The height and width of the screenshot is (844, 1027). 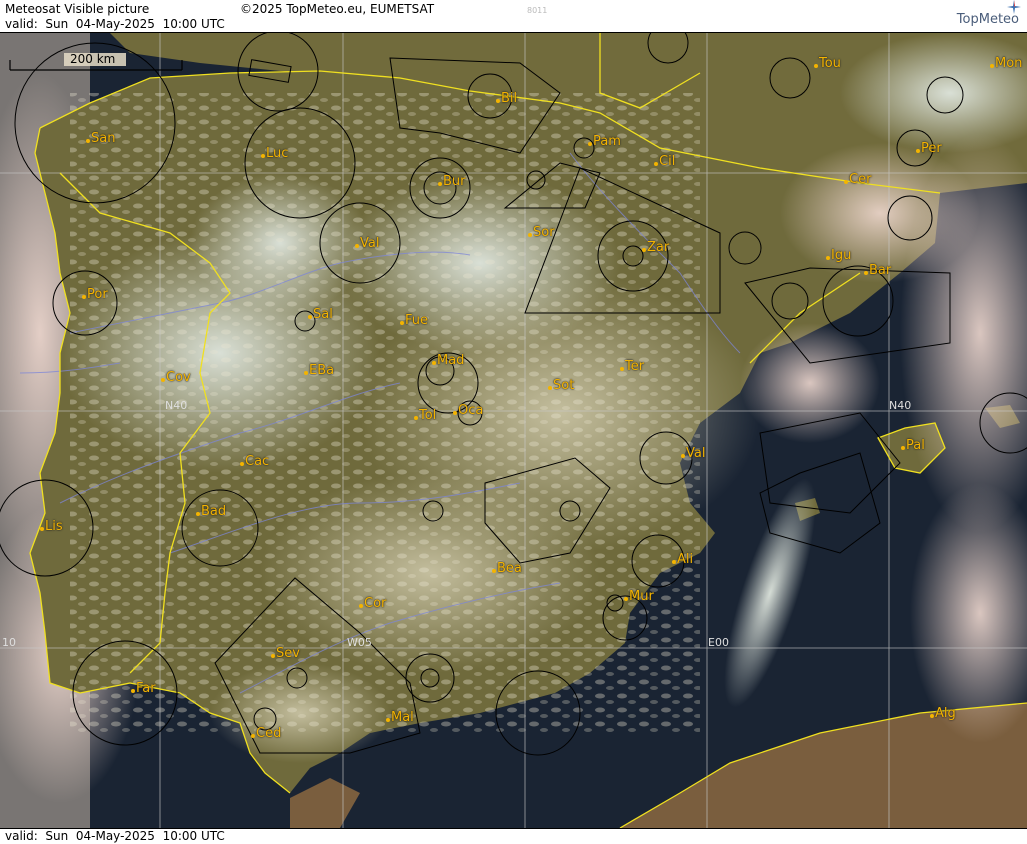 What do you see at coordinates (337, 9) in the screenshot?
I see `copyright: ©2025 TopMeteo.eu, EUMETSAT` at bounding box center [337, 9].